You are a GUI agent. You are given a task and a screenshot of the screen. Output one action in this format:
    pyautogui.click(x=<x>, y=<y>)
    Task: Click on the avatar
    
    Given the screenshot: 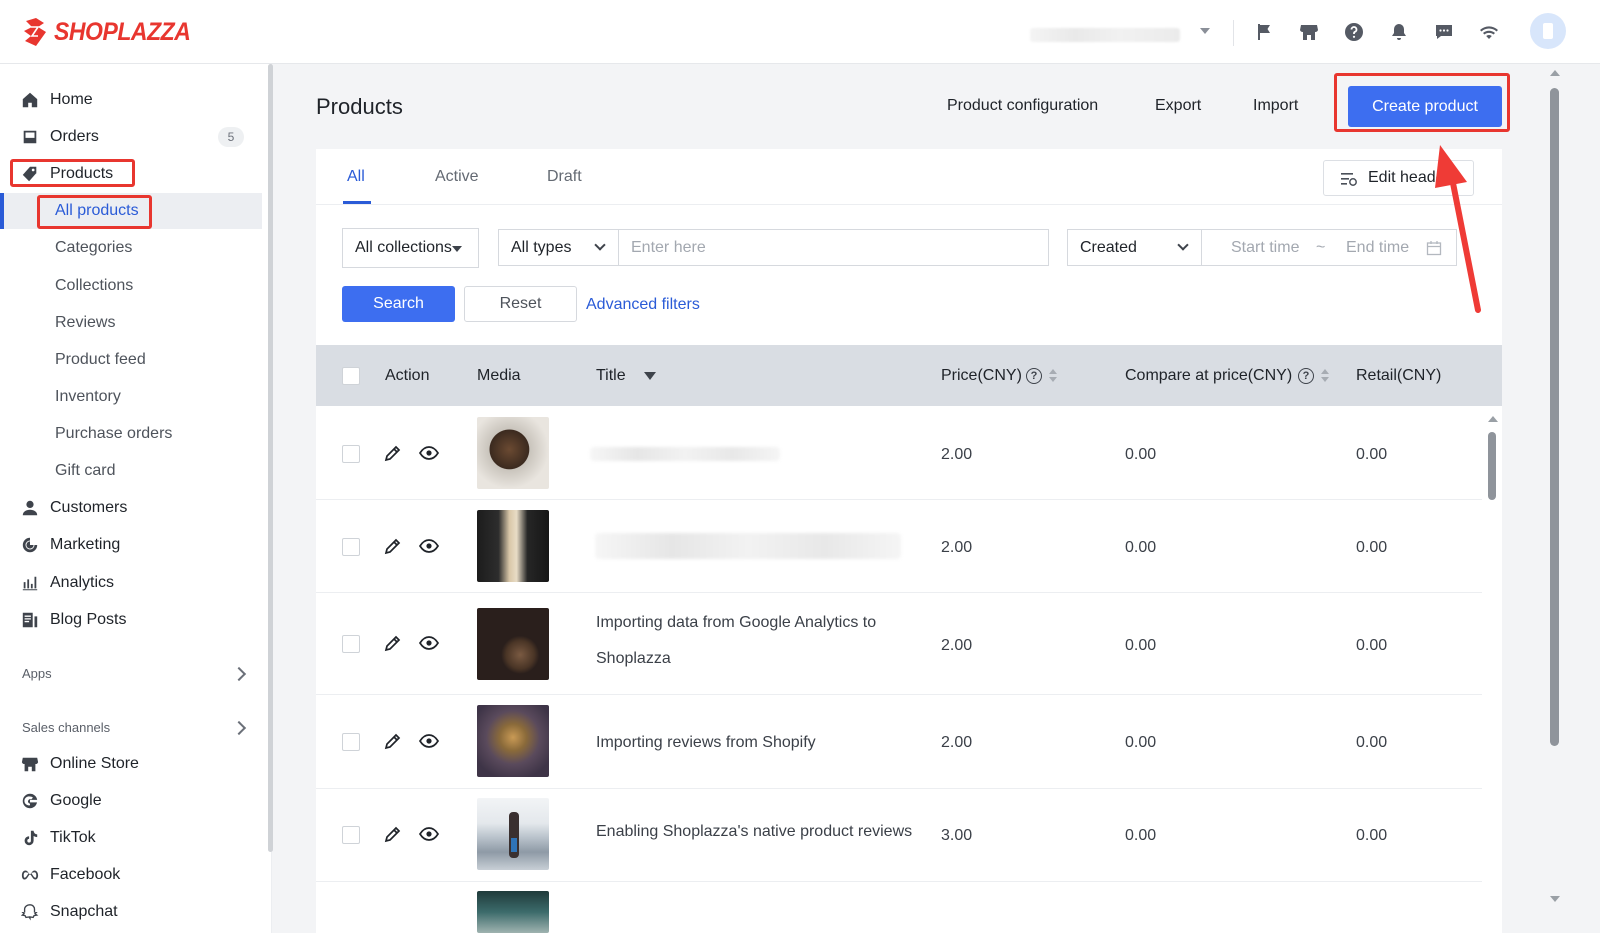 What is the action you would take?
    pyautogui.click(x=1548, y=31)
    